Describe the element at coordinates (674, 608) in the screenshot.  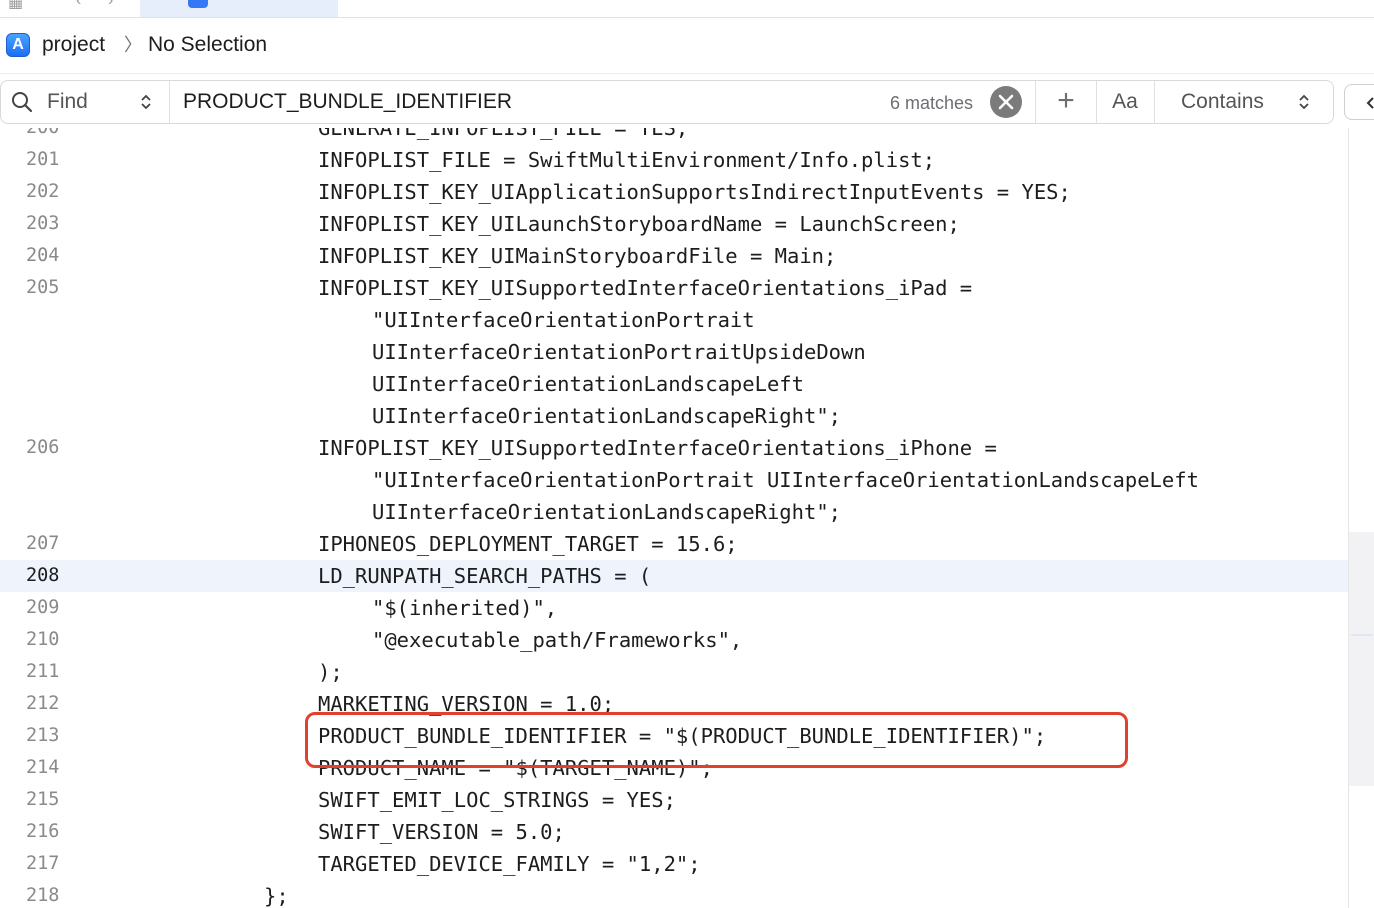
I see `code-line-209: 209 "$(inherited)",` at that location.